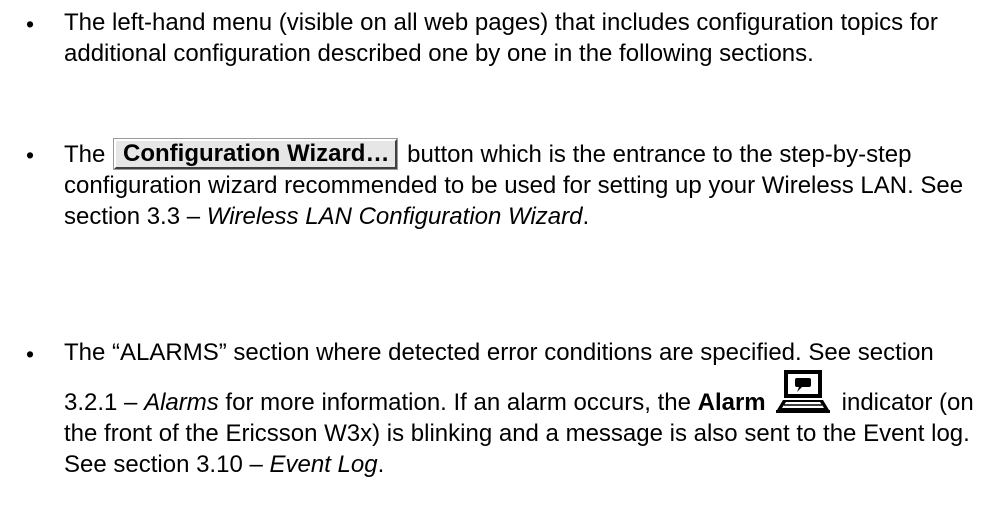 This screenshot has height=509, width=1003. Describe the element at coordinates (181, 402) in the screenshot. I see `section-reference: Alarms` at that location.